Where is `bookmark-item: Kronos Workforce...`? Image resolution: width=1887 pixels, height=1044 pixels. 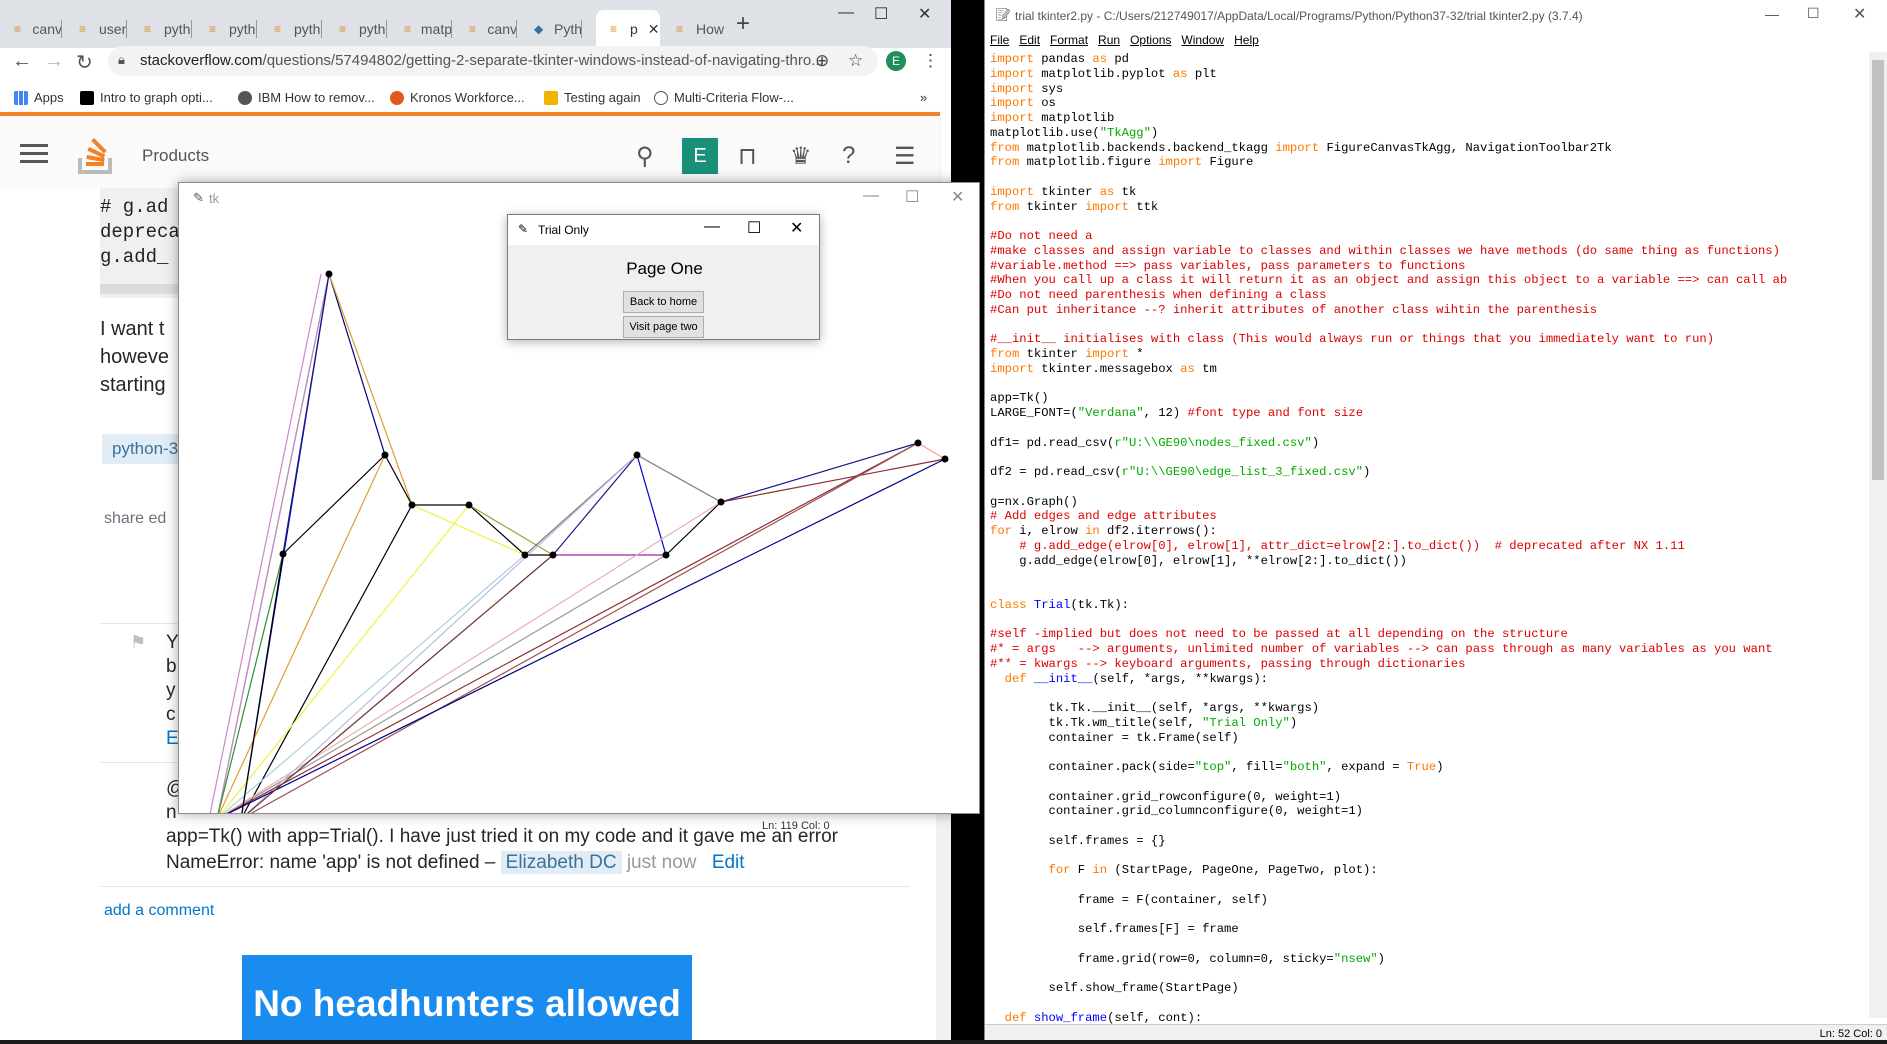
bookmark-item: Kronos Workforce... is located at coordinates (457, 97).